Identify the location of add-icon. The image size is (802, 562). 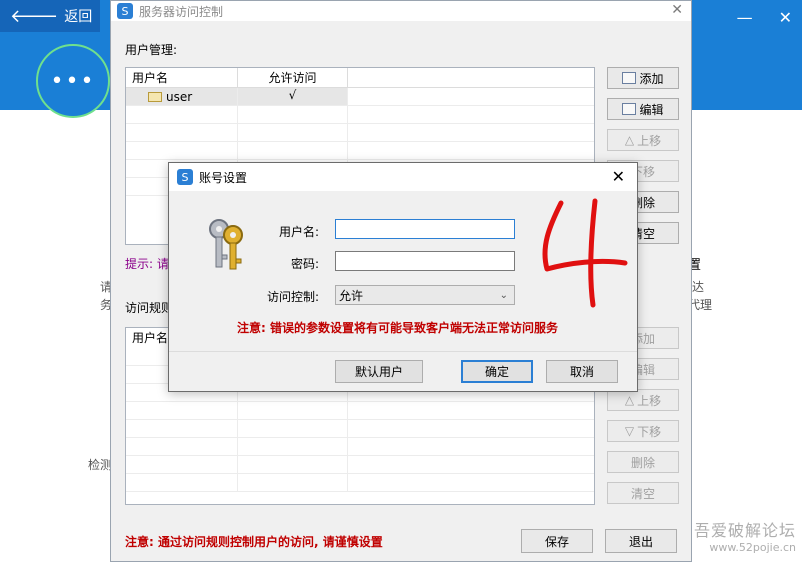
(629, 78).